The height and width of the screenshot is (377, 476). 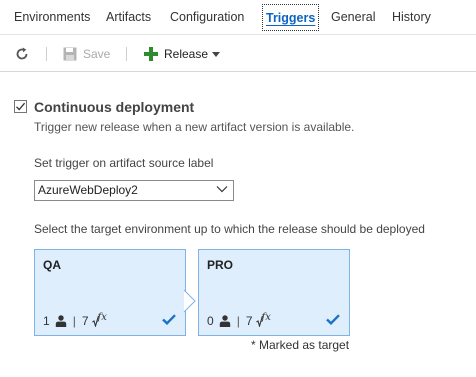 I want to click on refresh-icon, so click(x=22, y=54).